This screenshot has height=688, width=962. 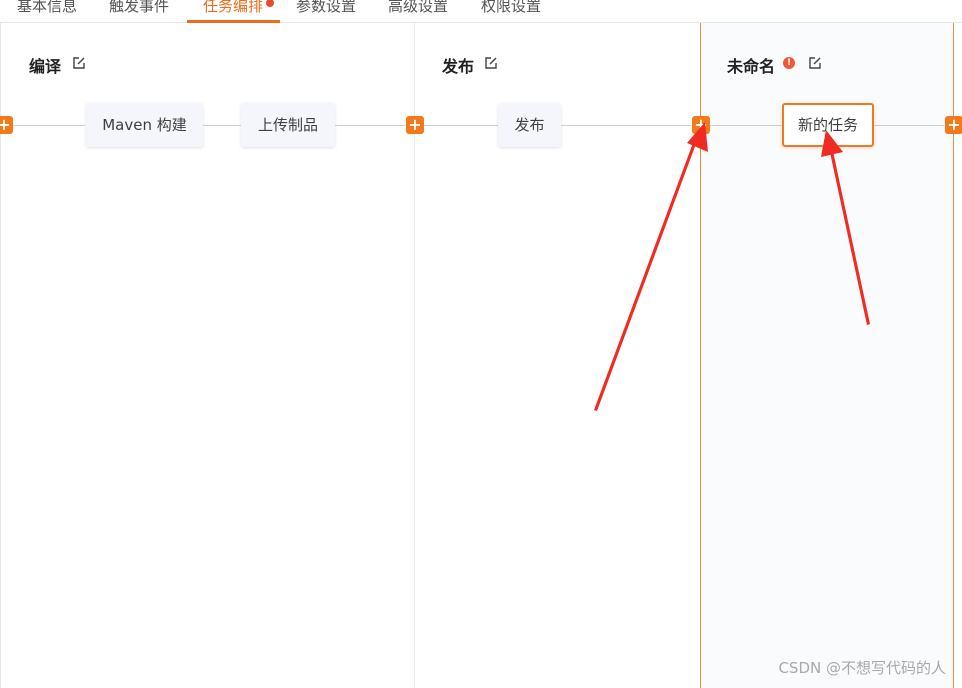 I want to click on watermark: CSDN @不想写代码的人, so click(x=862, y=668).